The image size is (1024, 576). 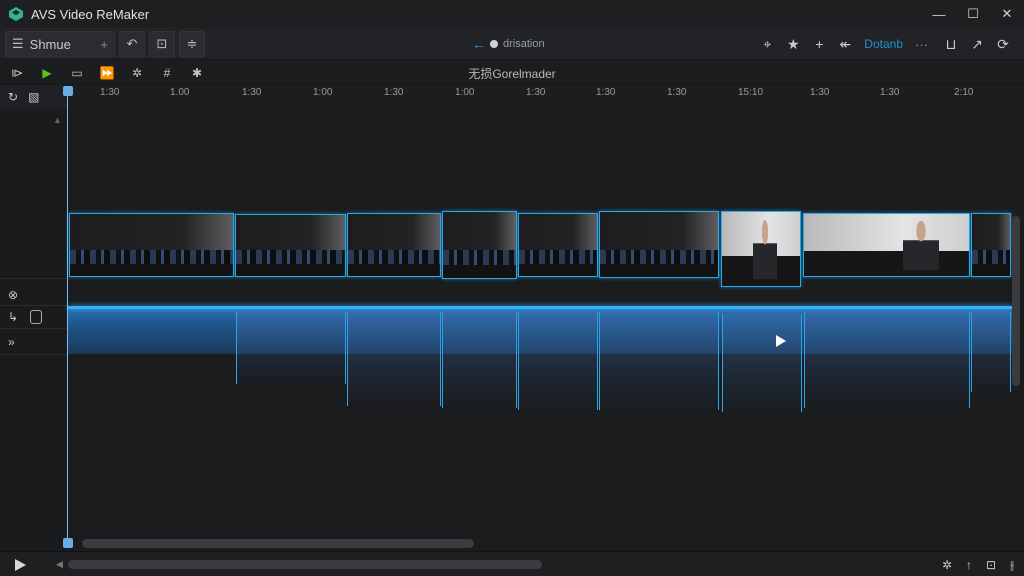 I want to click on undo-button: ↶, so click(x=132, y=44).